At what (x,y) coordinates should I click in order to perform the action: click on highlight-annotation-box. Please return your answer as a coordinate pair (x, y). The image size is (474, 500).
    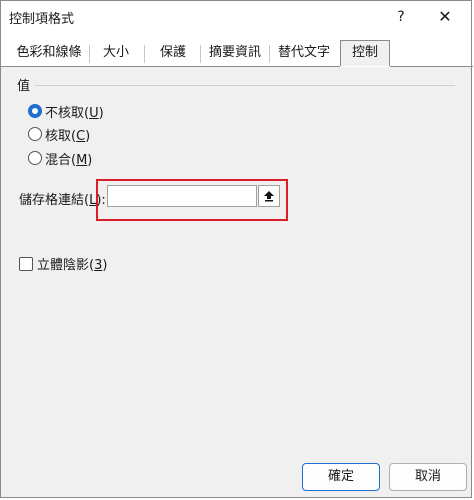
    Looking at the image, I should click on (192, 200).